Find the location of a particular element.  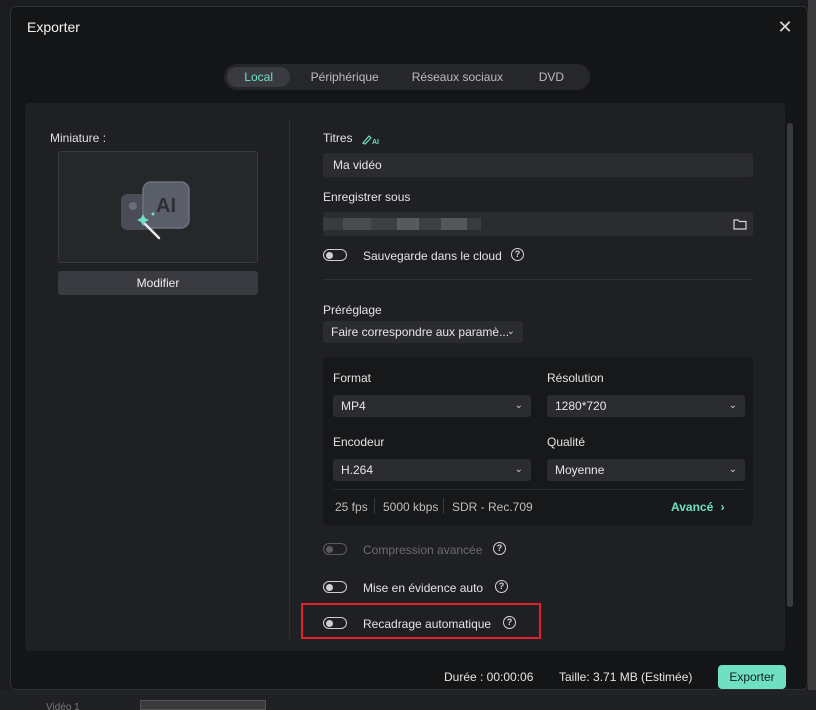

preset-label: Préréglage is located at coordinates (352, 310).